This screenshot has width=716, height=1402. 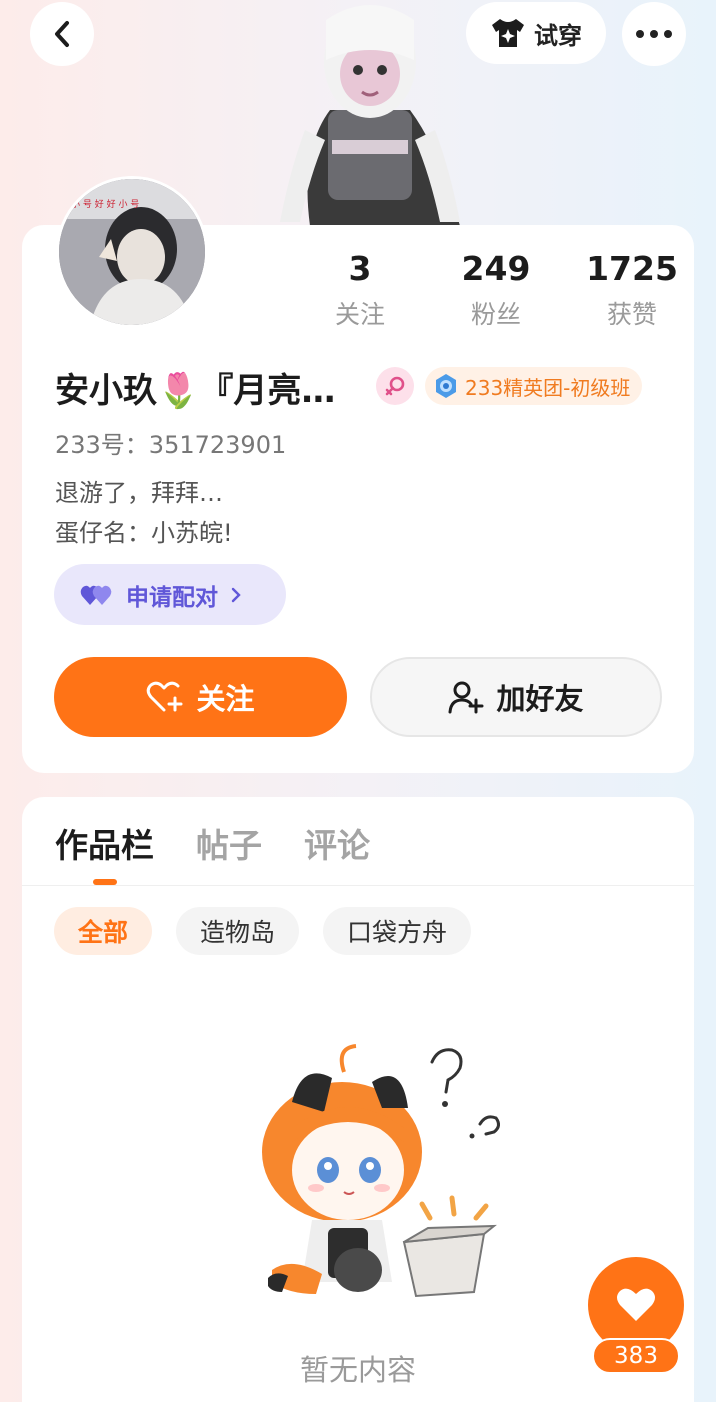 What do you see at coordinates (172, 597) in the screenshot?
I see `pair-label: 申请配对` at bounding box center [172, 597].